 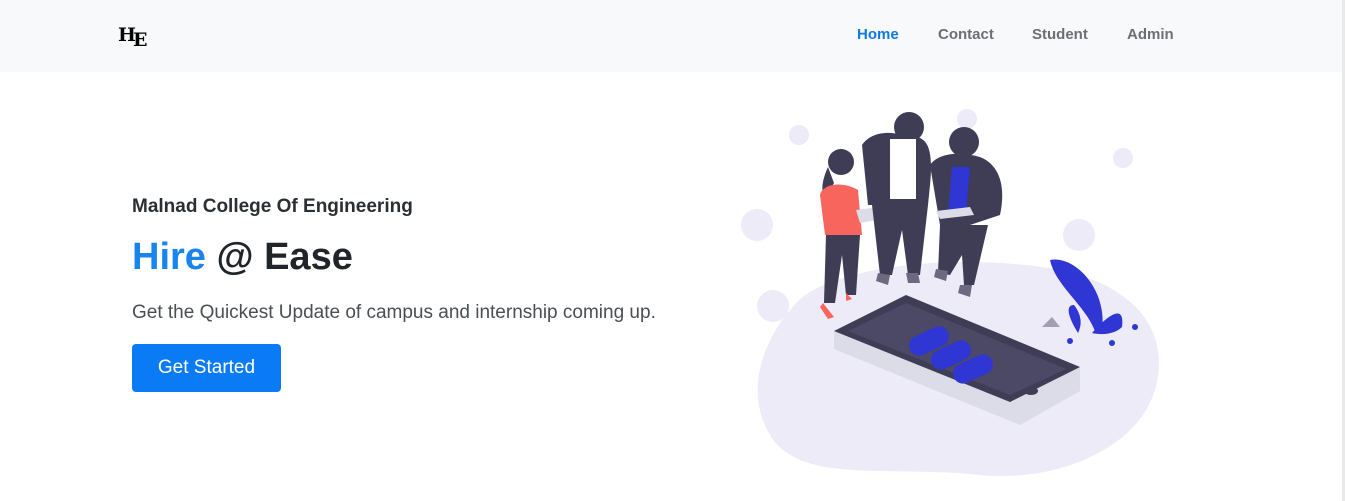 What do you see at coordinates (1150, 34) in the screenshot?
I see `nav-link-admin: Admin` at bounding box center [1150, 34].